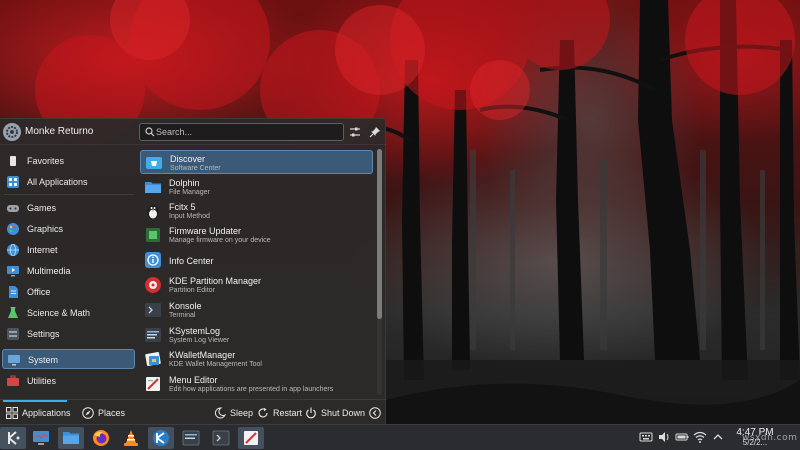 This screenshot has width=800, height=450. I want to click on restart-button: Restart, so click(279, 413).